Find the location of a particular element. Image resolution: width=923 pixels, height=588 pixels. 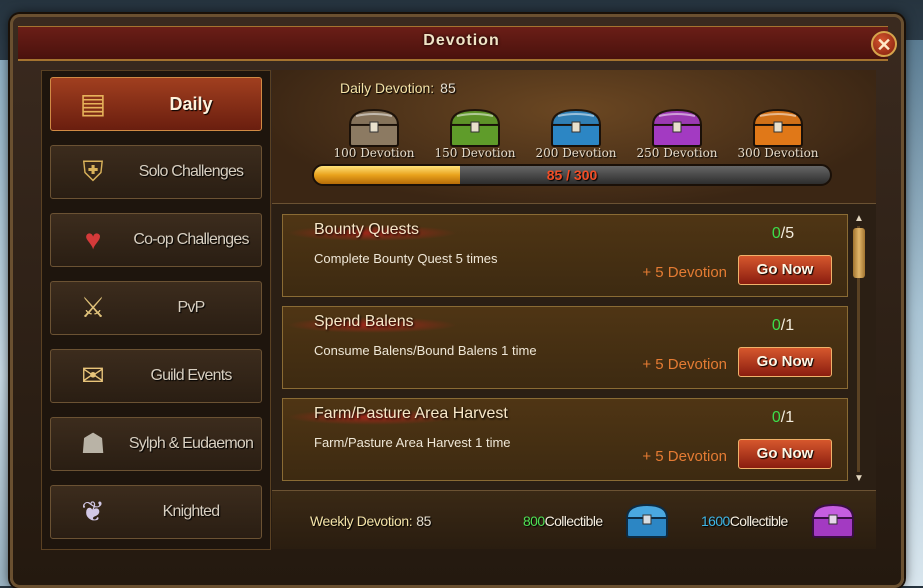

tab-solo-challenges: ⛨ Solo Challenges is located at coordinates (156, 172).